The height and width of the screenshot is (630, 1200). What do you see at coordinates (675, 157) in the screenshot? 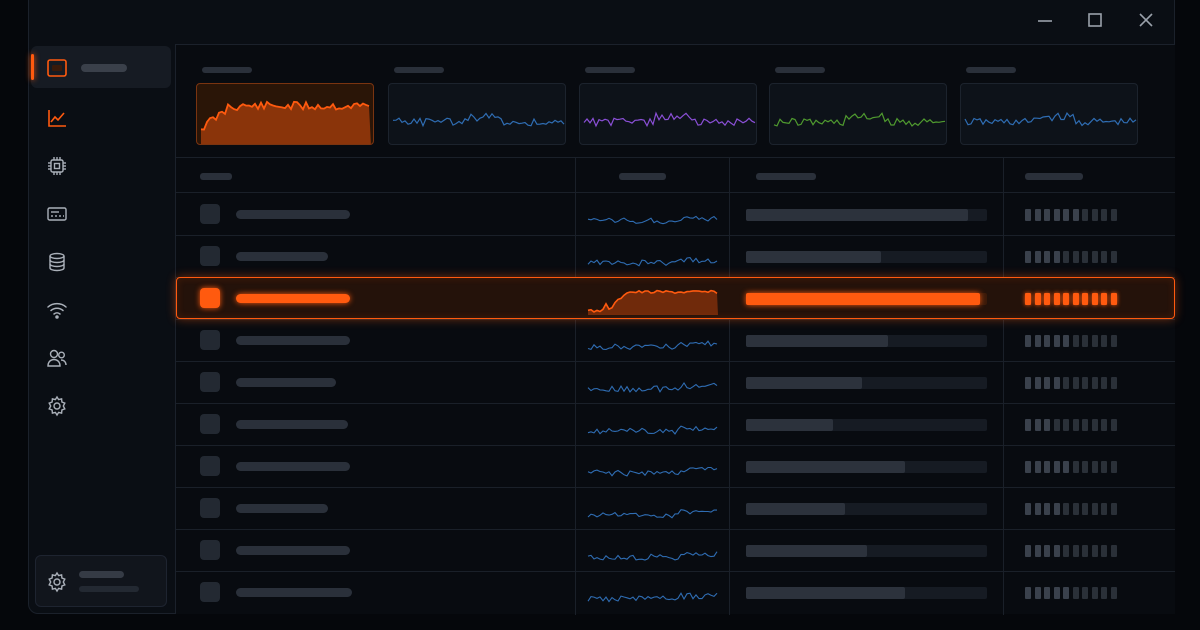
I see `divider` at bounding box center [675, 157].